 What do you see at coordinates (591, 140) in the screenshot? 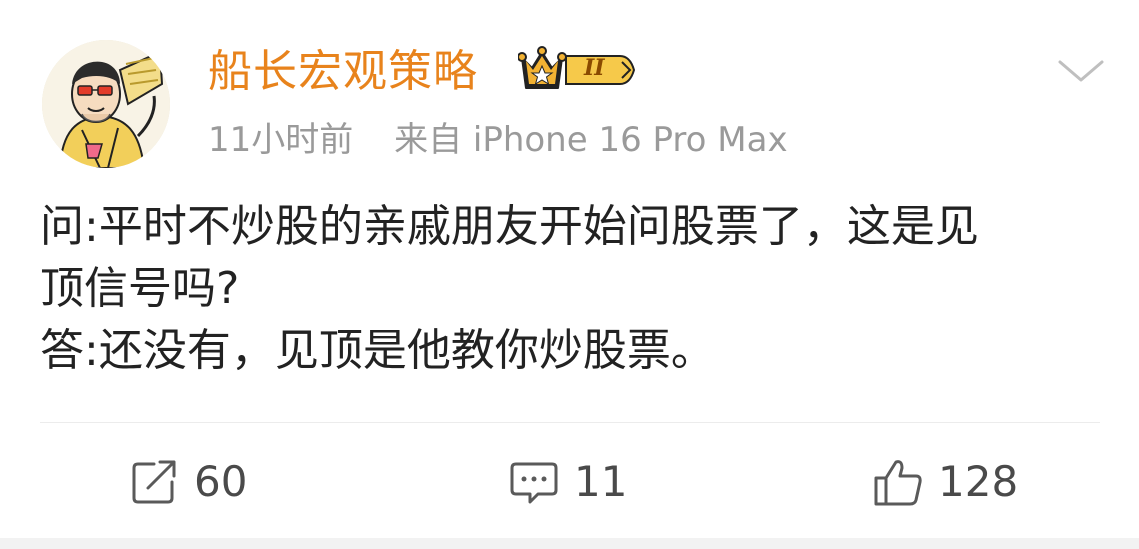
I see `post-source: 来自 iPhone 16 Pro Max` at bounding box center [591, 140].